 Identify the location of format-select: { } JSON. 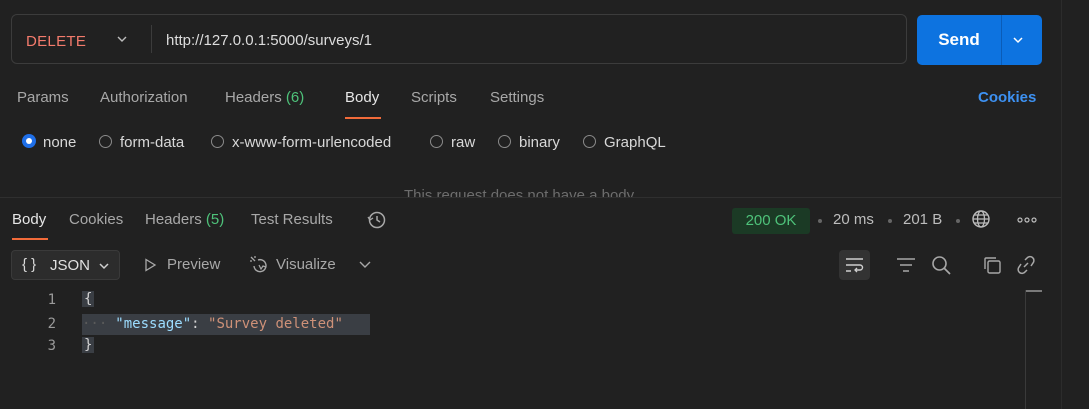
(65, 265).